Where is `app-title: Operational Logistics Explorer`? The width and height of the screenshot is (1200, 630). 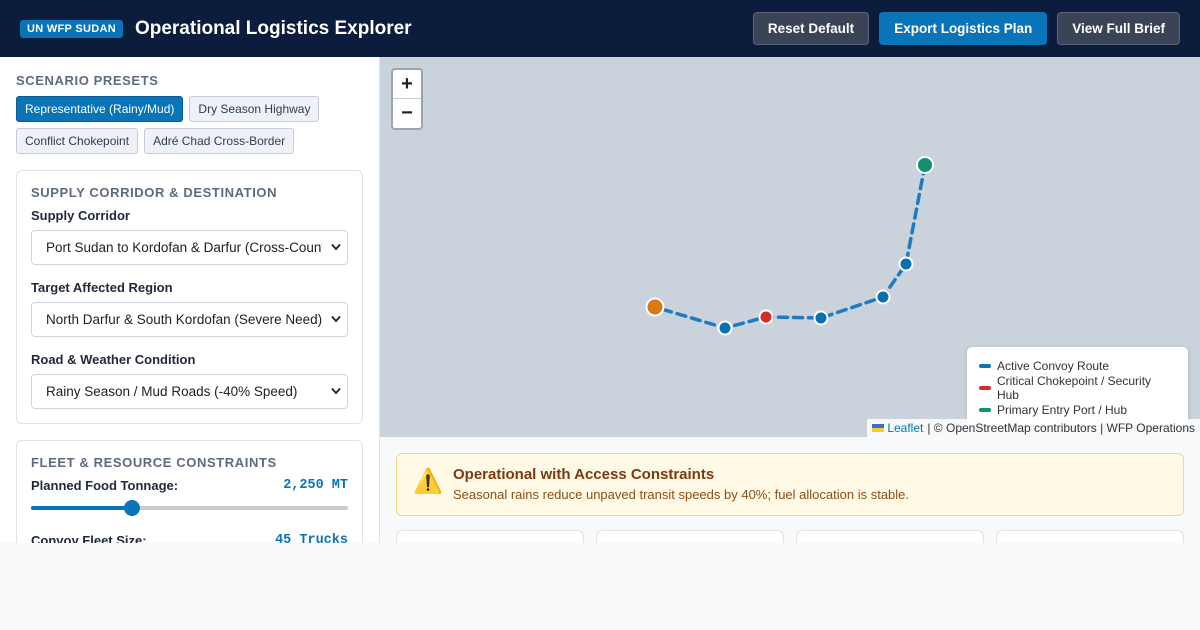
app-title: Operational Logistics Explorer is located at coordinates (273, 28).